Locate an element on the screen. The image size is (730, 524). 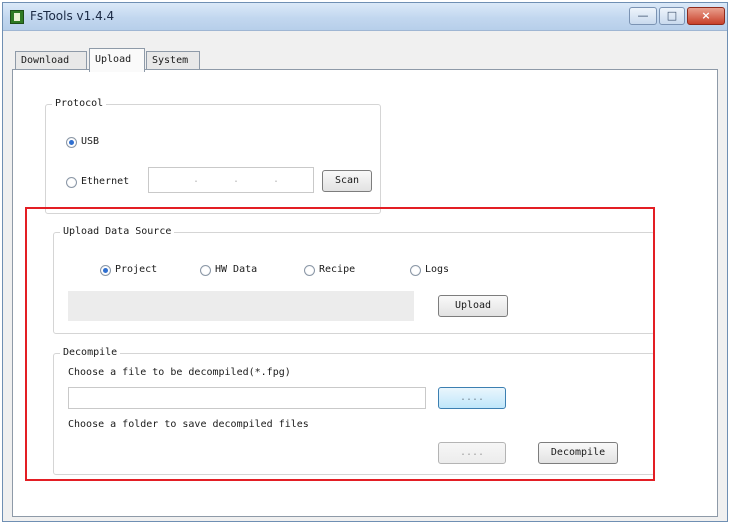
project-radio: Project is located at coordinates (128, 270).